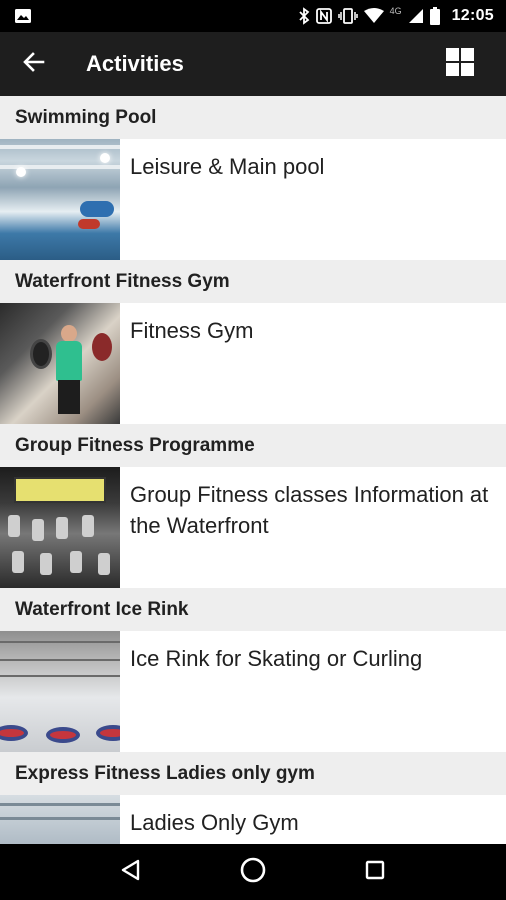 The image size is (506, 900). Describe the element at coordinates (276, 658) in the screenshot. I see `list-item-label: Ice Rink for Skating or Curling` at that location.